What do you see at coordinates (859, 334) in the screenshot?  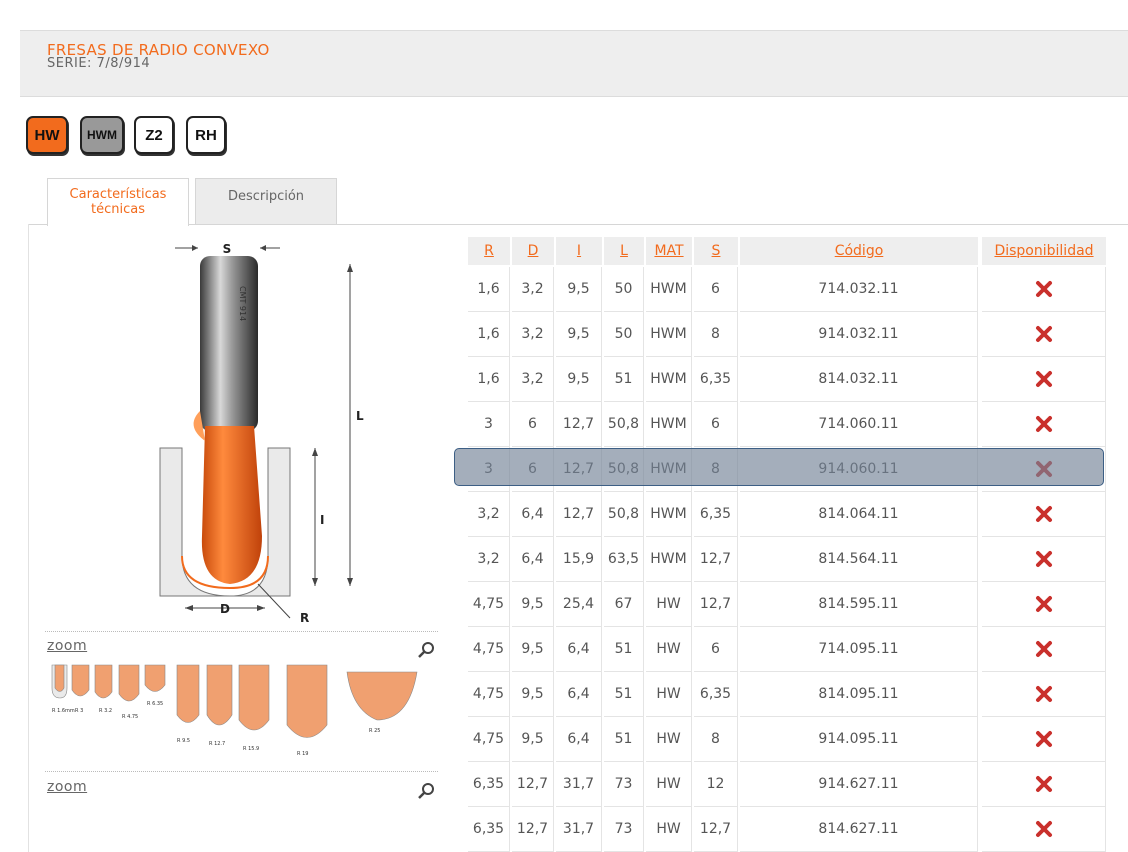 I see `cell-codigo: 914.032.11` at bounding box center [859, 334].